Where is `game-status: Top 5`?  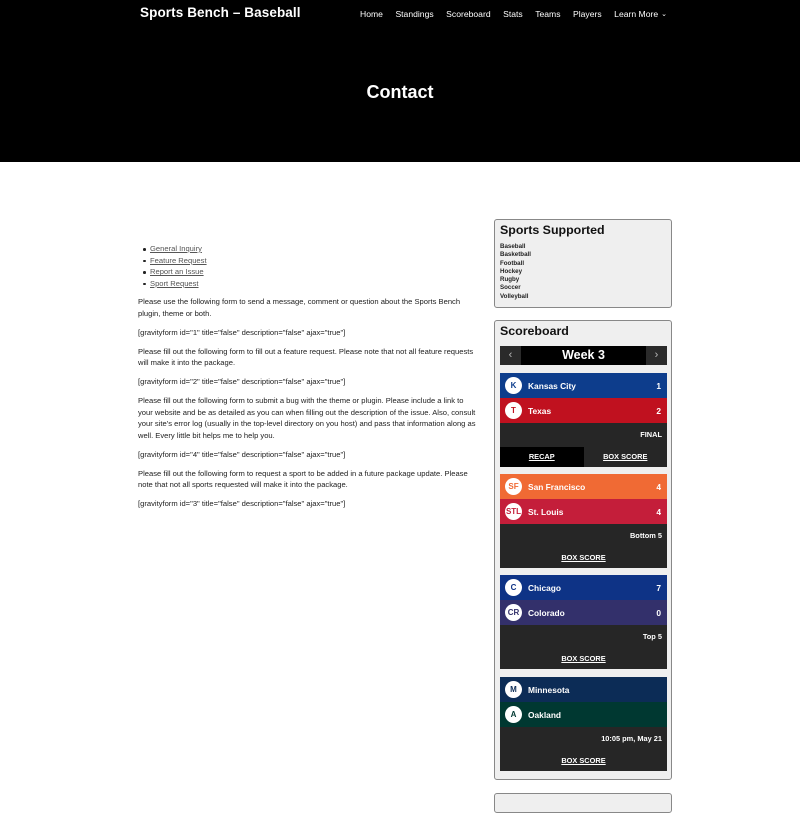
game-status: Top 5 is located at coordinates (652, 636).